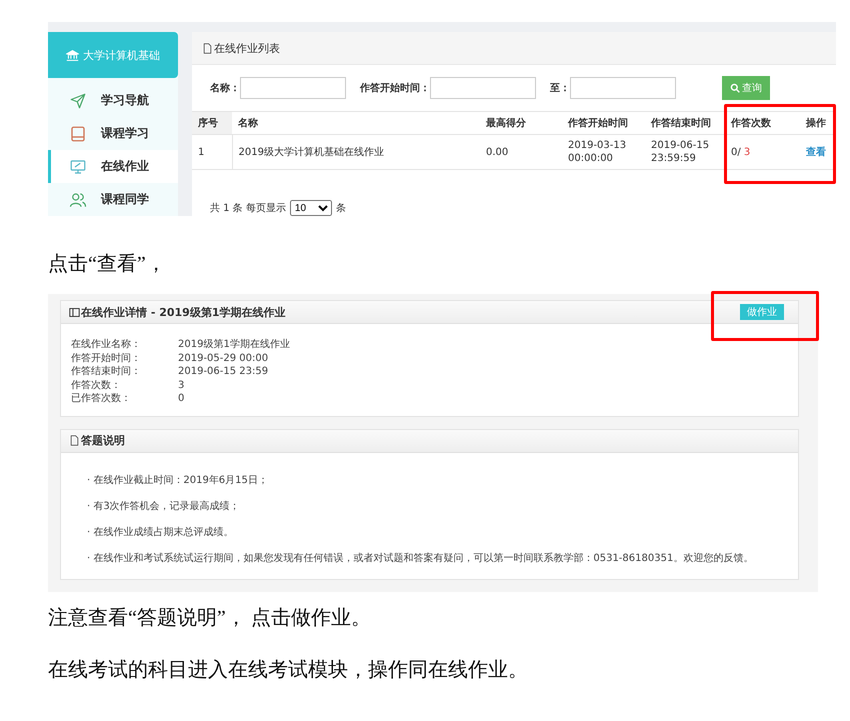 This screenshot has height=721, width=850. What do you see at coordinates (183, 312) in the screenshot?
I see `panel-title: 在线作业详情 - 2019级第1学期在线作业` at bounding box center [183, 312].